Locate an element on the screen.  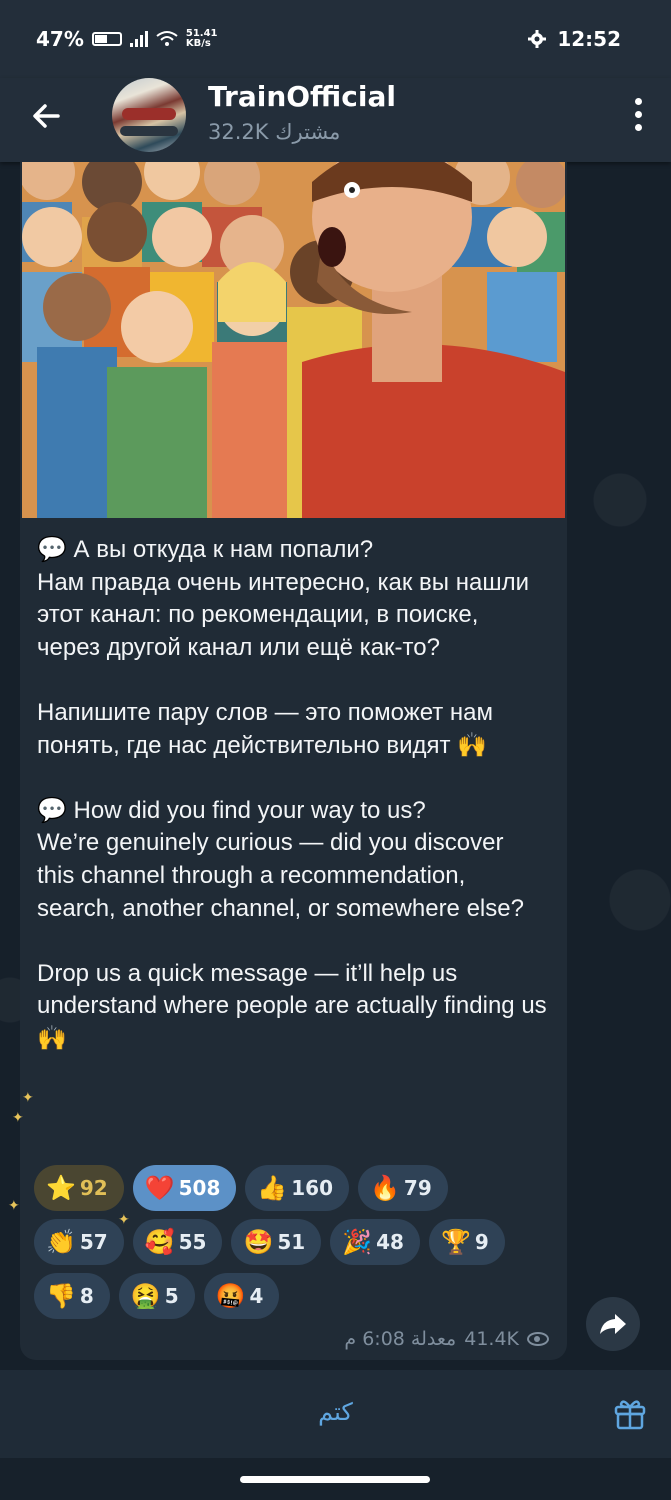
chat-header: TrainOfficial 32.2K مشترك is located at coordinates (335, 120).